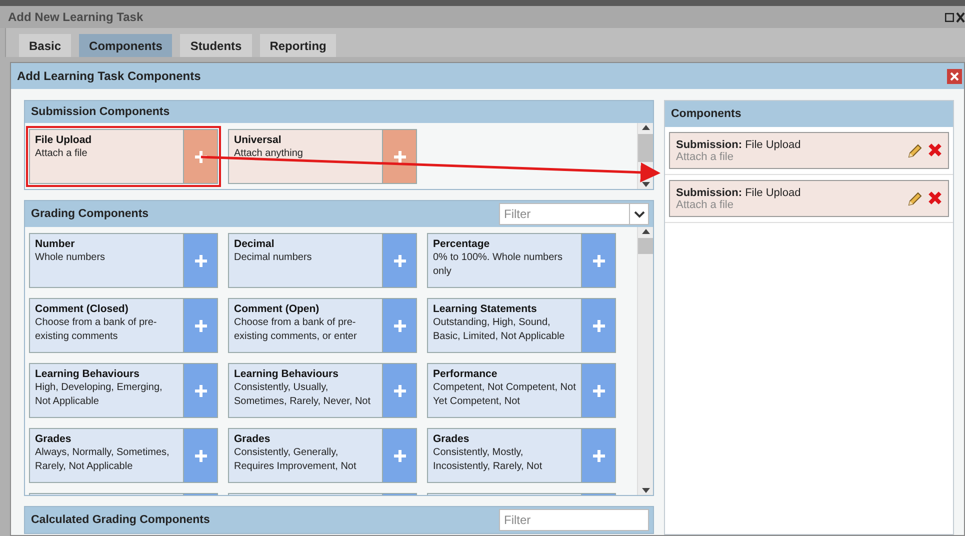  Describe the element at coordinates (82, 309) in the screenshot. I see `component-name: Comment (Closed)` at that location.